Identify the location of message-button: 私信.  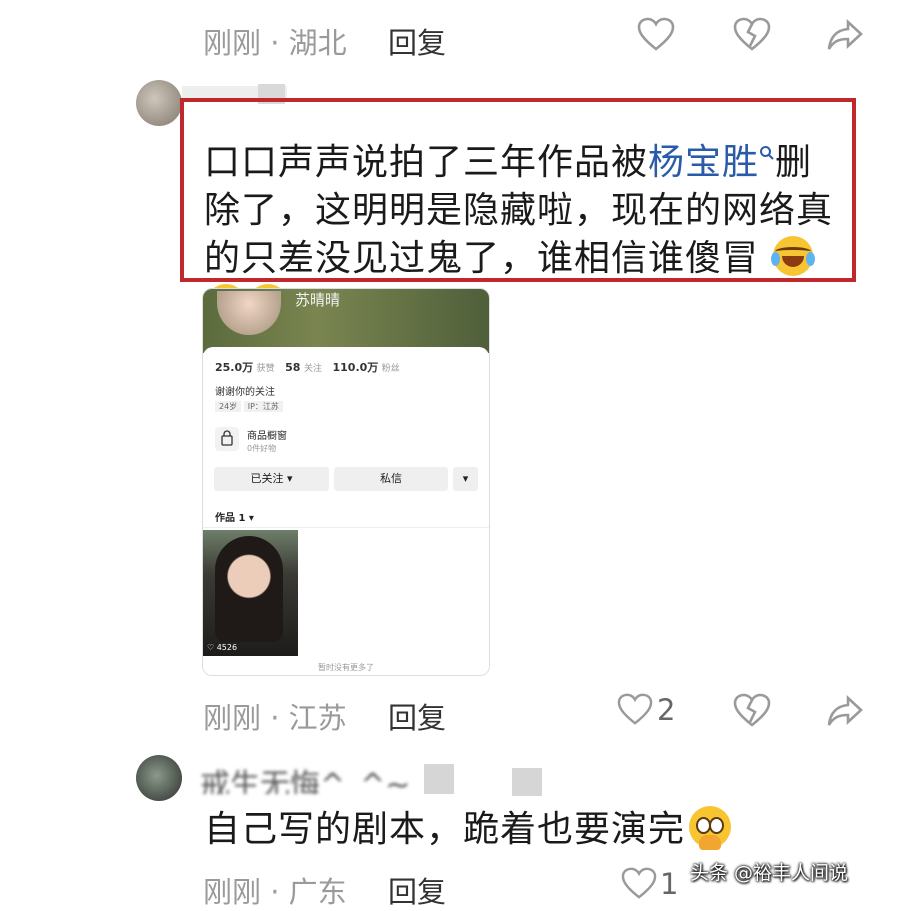
(391, 479).